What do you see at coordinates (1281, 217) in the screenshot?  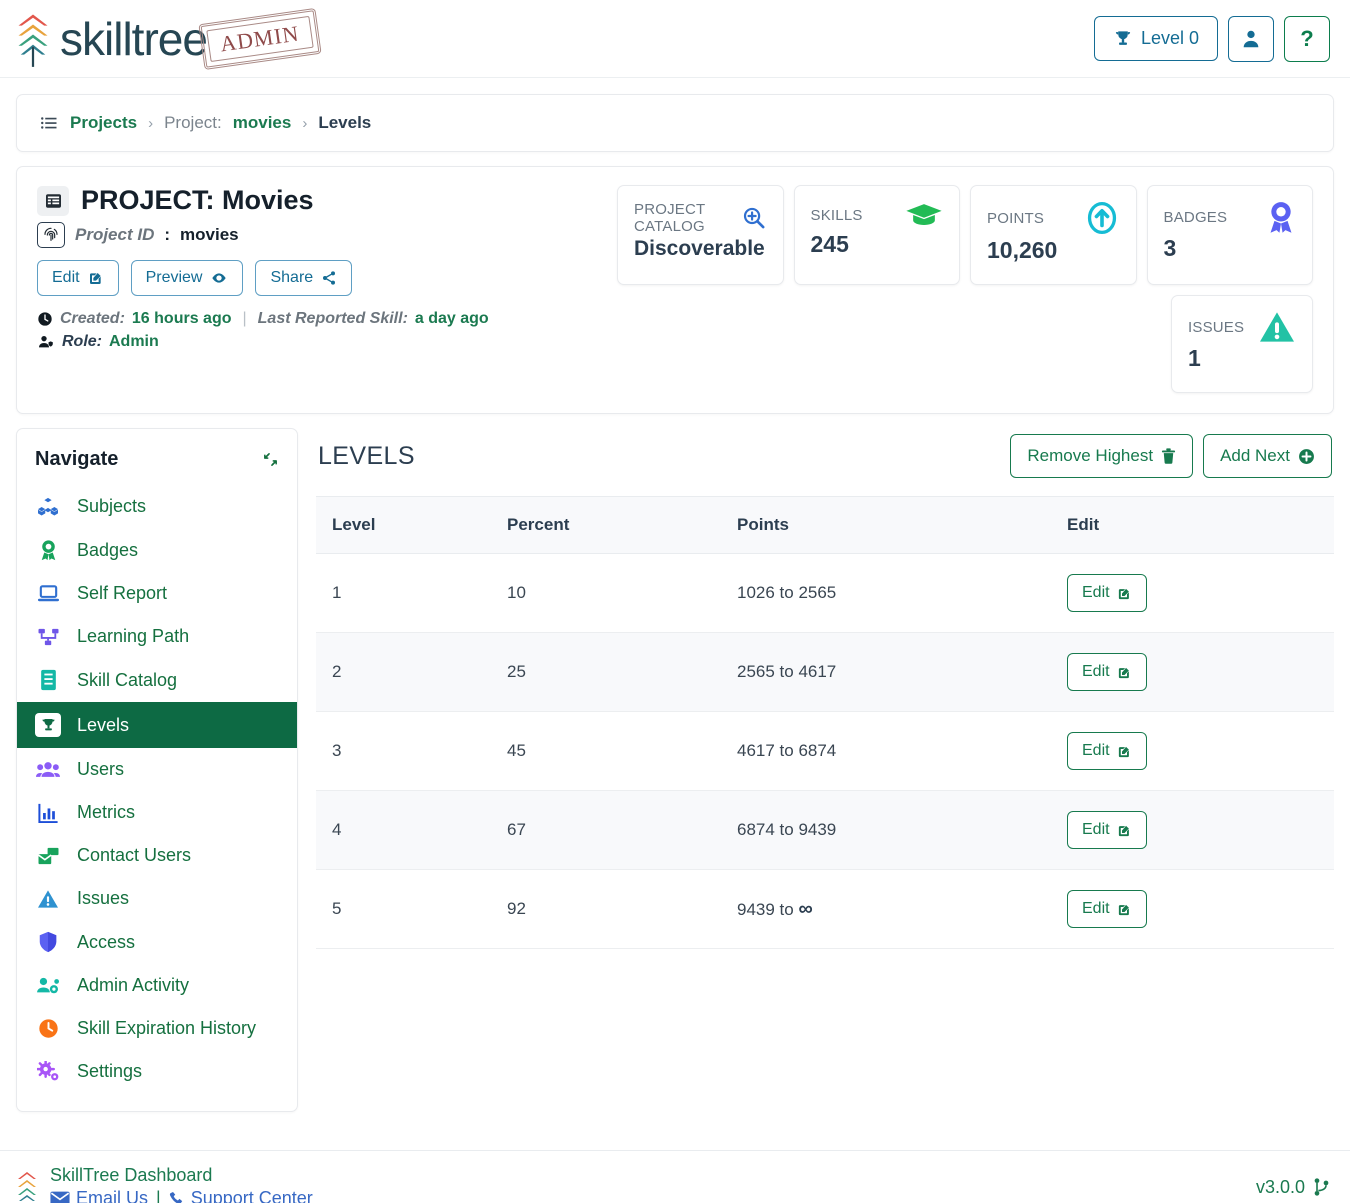 I see `award-icon` at bounding box center [1281, 217].